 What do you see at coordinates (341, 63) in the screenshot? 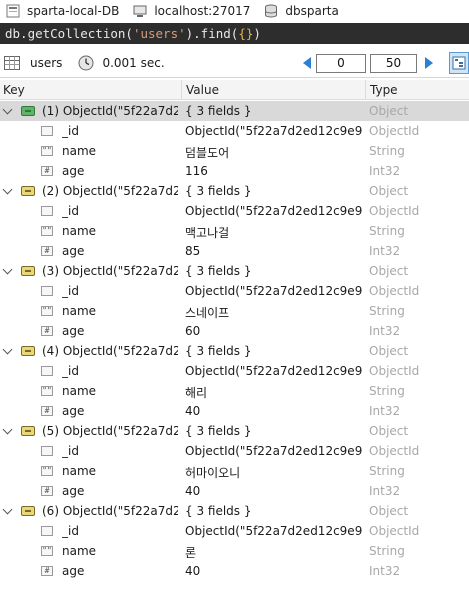
I see `skip-input: 0` at bounding box center [341, 63].